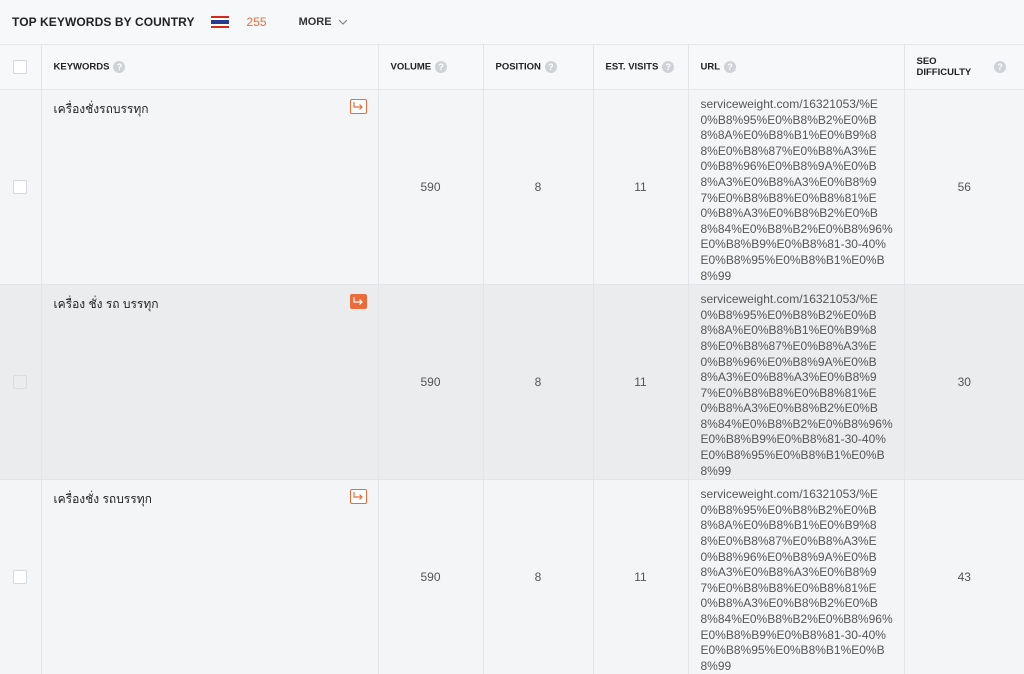 The height and width of the screenshot is (674, 1024). What do you see at coordinates (103, 22) in the screenshot?
I see `report-title: TOP KEYWORDS BY COUNTRY` at bounding box center [103, 22].